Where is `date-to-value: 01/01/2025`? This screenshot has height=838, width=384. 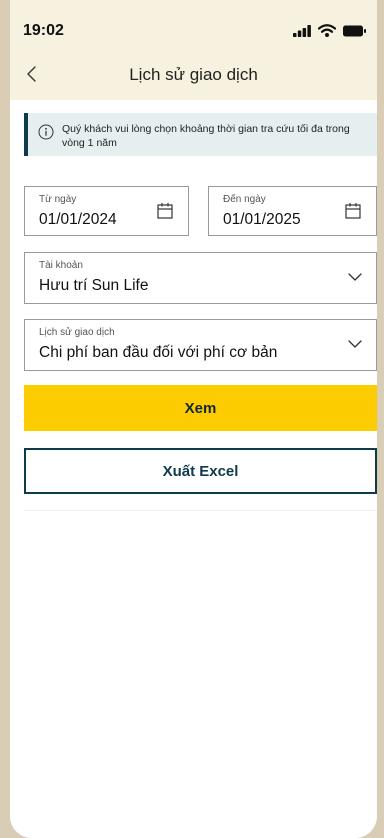
date-to-value: 01/01/2025 is located at coordinates (262, 219).